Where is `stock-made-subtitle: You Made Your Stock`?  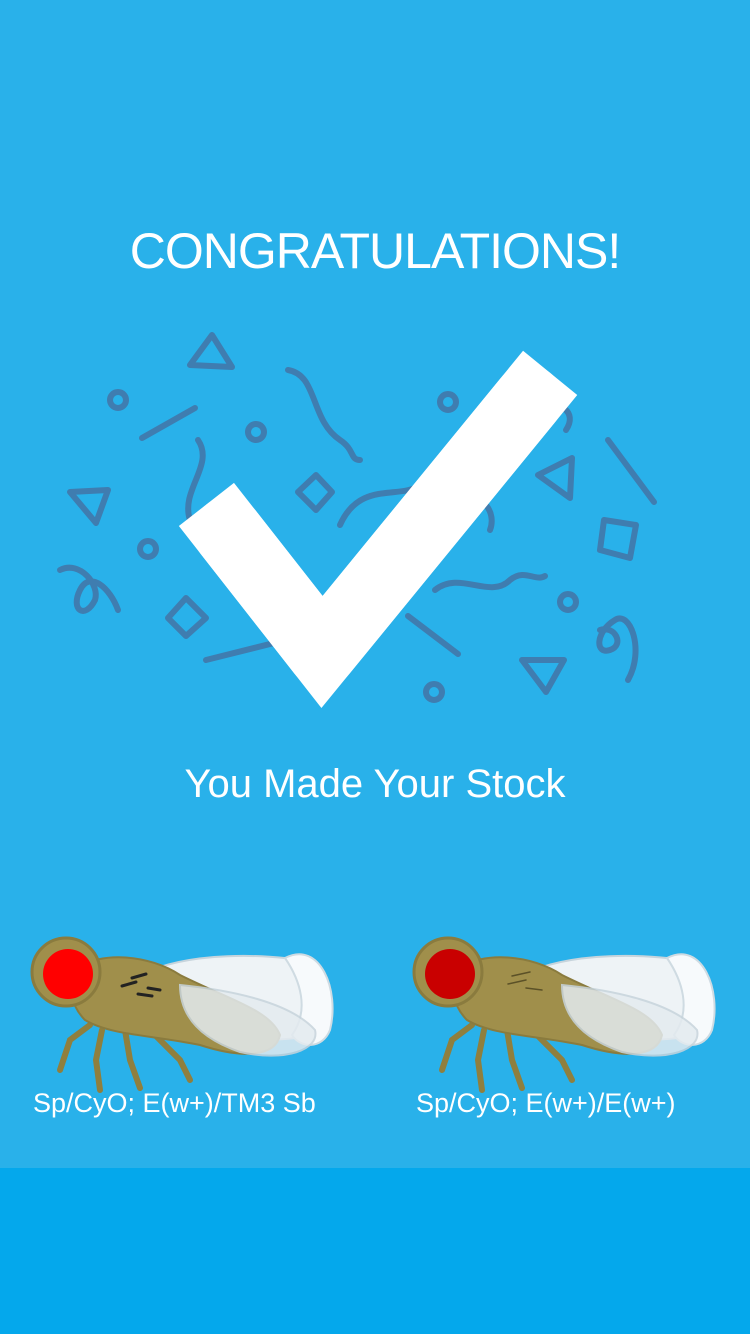 stock-made-subtitle: You Made Your Stock is located at coordinates (375, 784).